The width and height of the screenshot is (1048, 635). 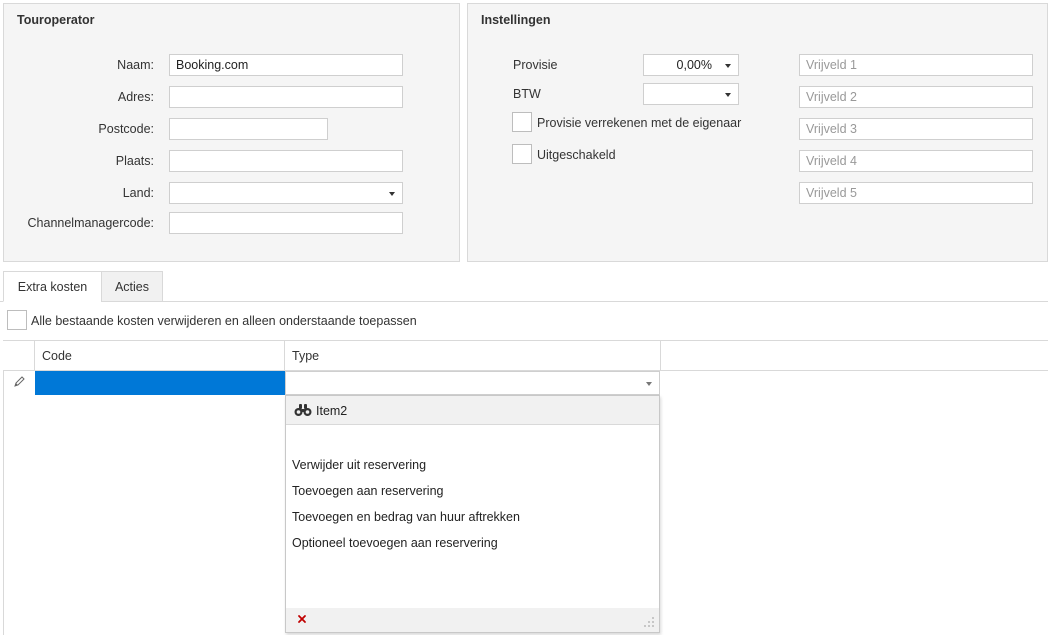 What do you see at coordinates (286, 65) in the screenshot?
I see `naam-field: Booking.com` at bounding box center [286, 65].